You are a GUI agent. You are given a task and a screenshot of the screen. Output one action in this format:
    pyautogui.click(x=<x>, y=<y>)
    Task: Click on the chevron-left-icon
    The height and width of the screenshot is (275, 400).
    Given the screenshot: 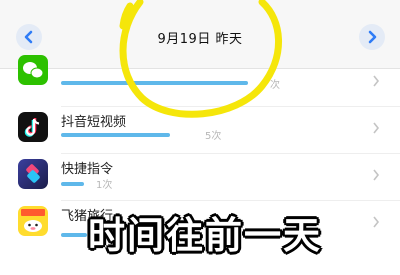 What is the action you would take?
    pyautogui.click(x=28, y=37)
    